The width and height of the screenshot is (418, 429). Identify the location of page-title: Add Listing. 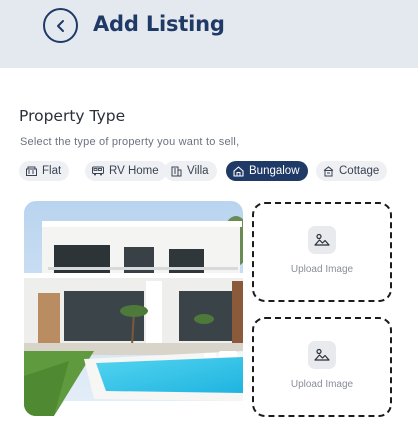
(159, 24).